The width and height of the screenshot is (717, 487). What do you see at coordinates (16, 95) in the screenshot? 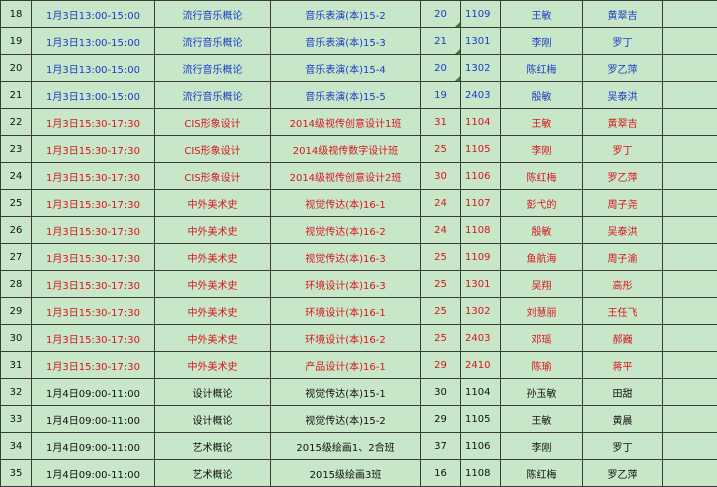
I see `row-index-cell: 21` at bounding box center [16, 95].